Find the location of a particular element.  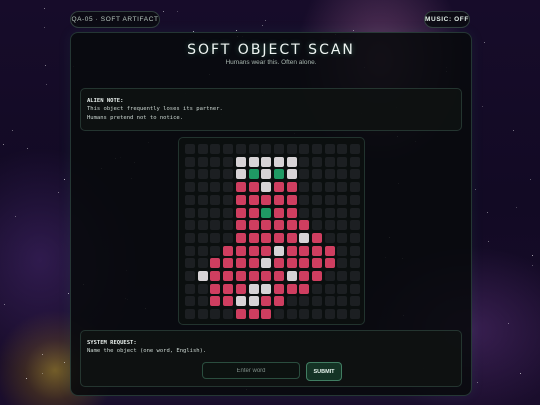

submit-button: SUBMIT is located at coordinates (324, 371).